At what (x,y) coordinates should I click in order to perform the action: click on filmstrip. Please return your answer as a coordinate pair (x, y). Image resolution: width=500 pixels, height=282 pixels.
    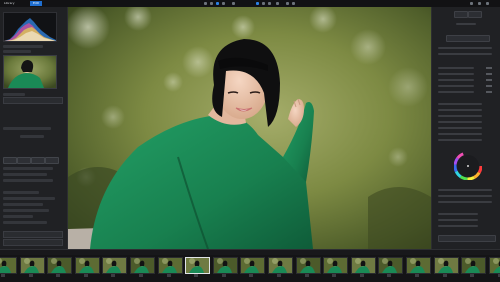
    Looking at the image, I should click on (250, 265).